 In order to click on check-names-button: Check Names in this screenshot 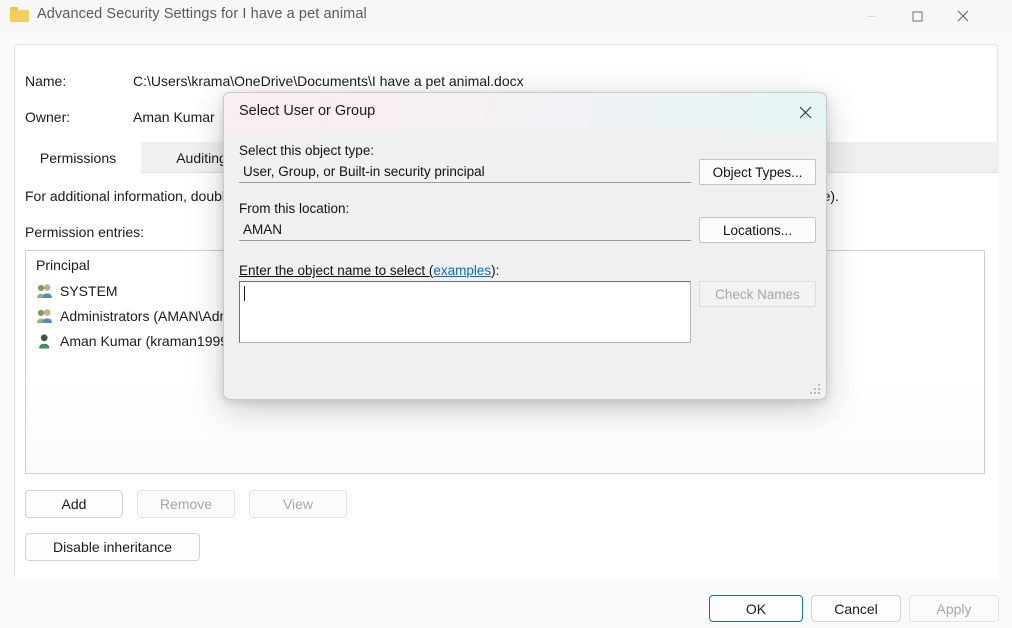, I will do `click(757, 294)`.